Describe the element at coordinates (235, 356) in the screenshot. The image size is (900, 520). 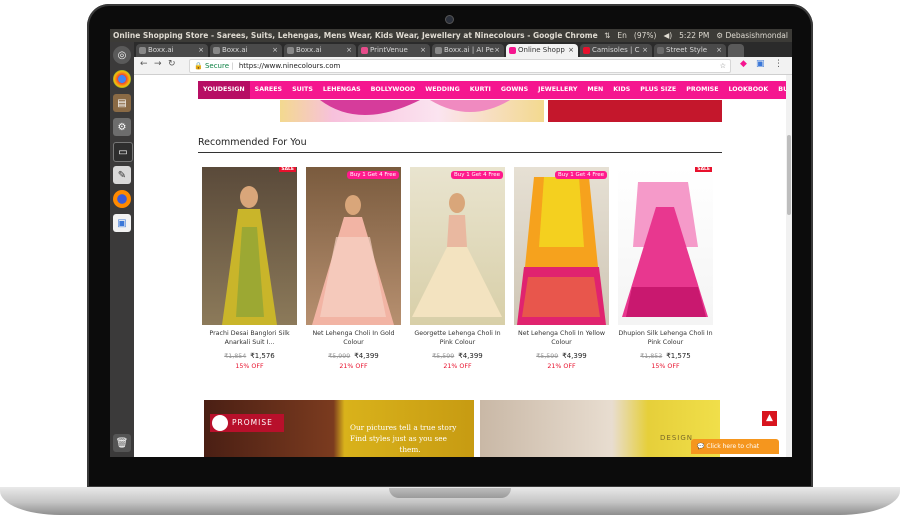
I see `old-price: ₹1,854` at that location.